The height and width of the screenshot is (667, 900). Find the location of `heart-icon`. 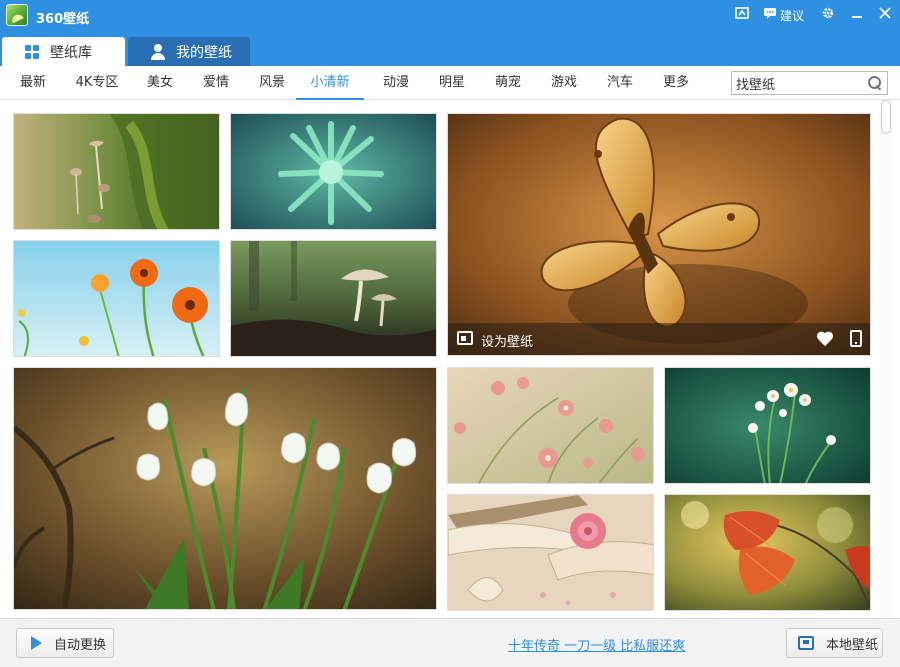

heart-icon is located at coordinates (825, 339).